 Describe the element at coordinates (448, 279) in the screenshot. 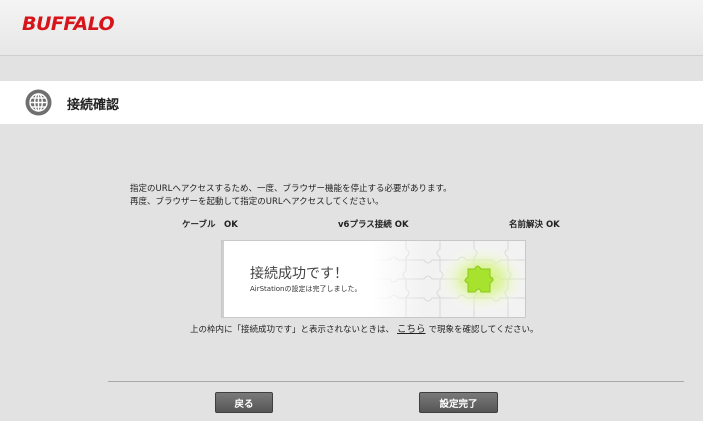

I see `puzzle-image` at that location.